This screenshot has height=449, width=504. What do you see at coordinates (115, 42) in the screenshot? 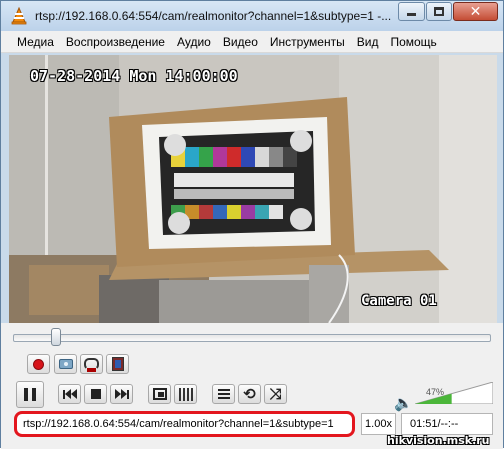
I see `menu-playback: Воспроизведение` at bounding box center [115, 42].